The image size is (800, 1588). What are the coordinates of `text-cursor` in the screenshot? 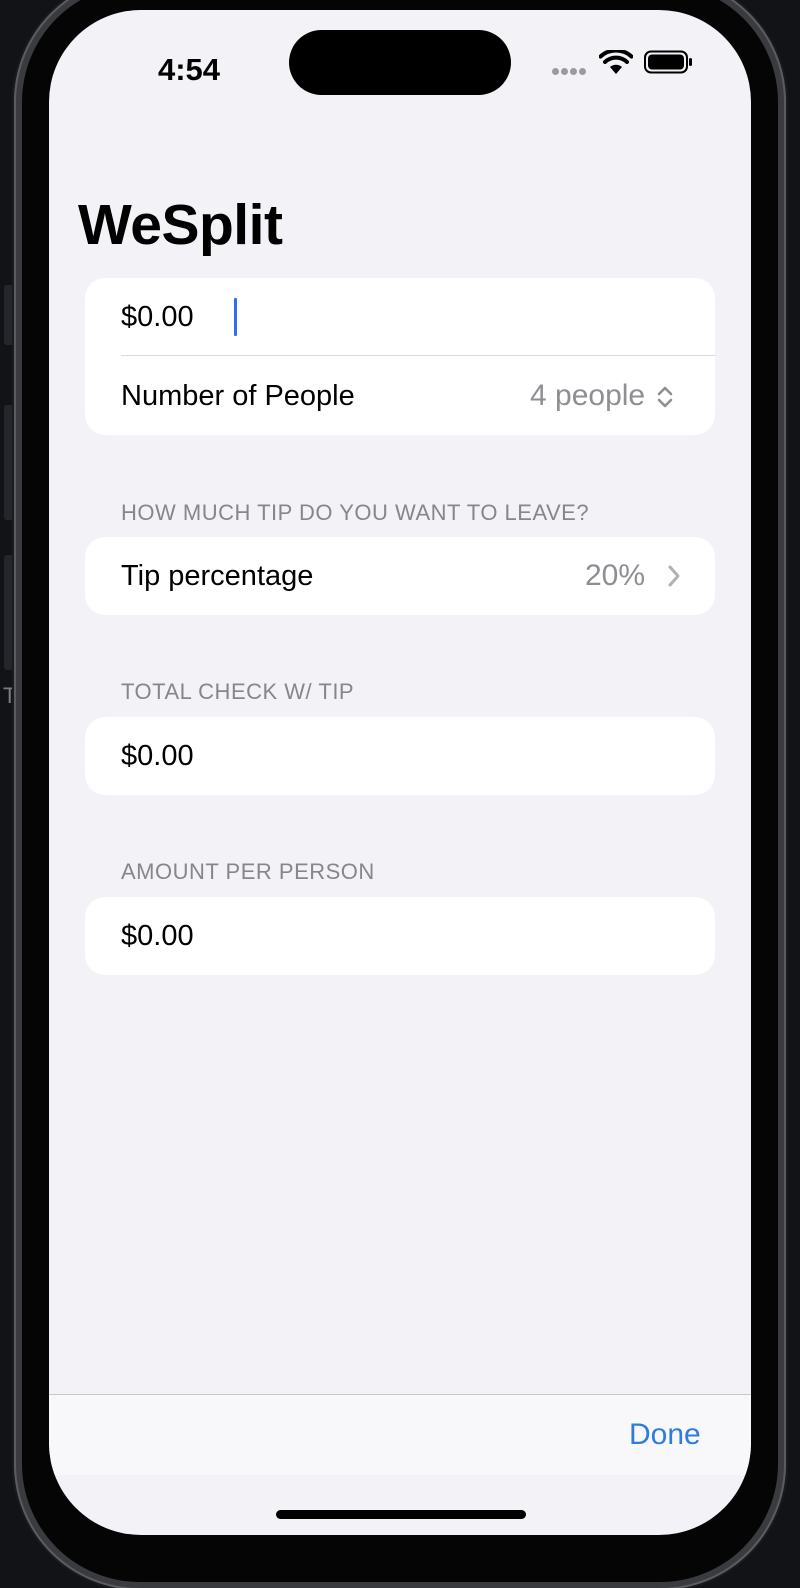 It's located at (235, 317).